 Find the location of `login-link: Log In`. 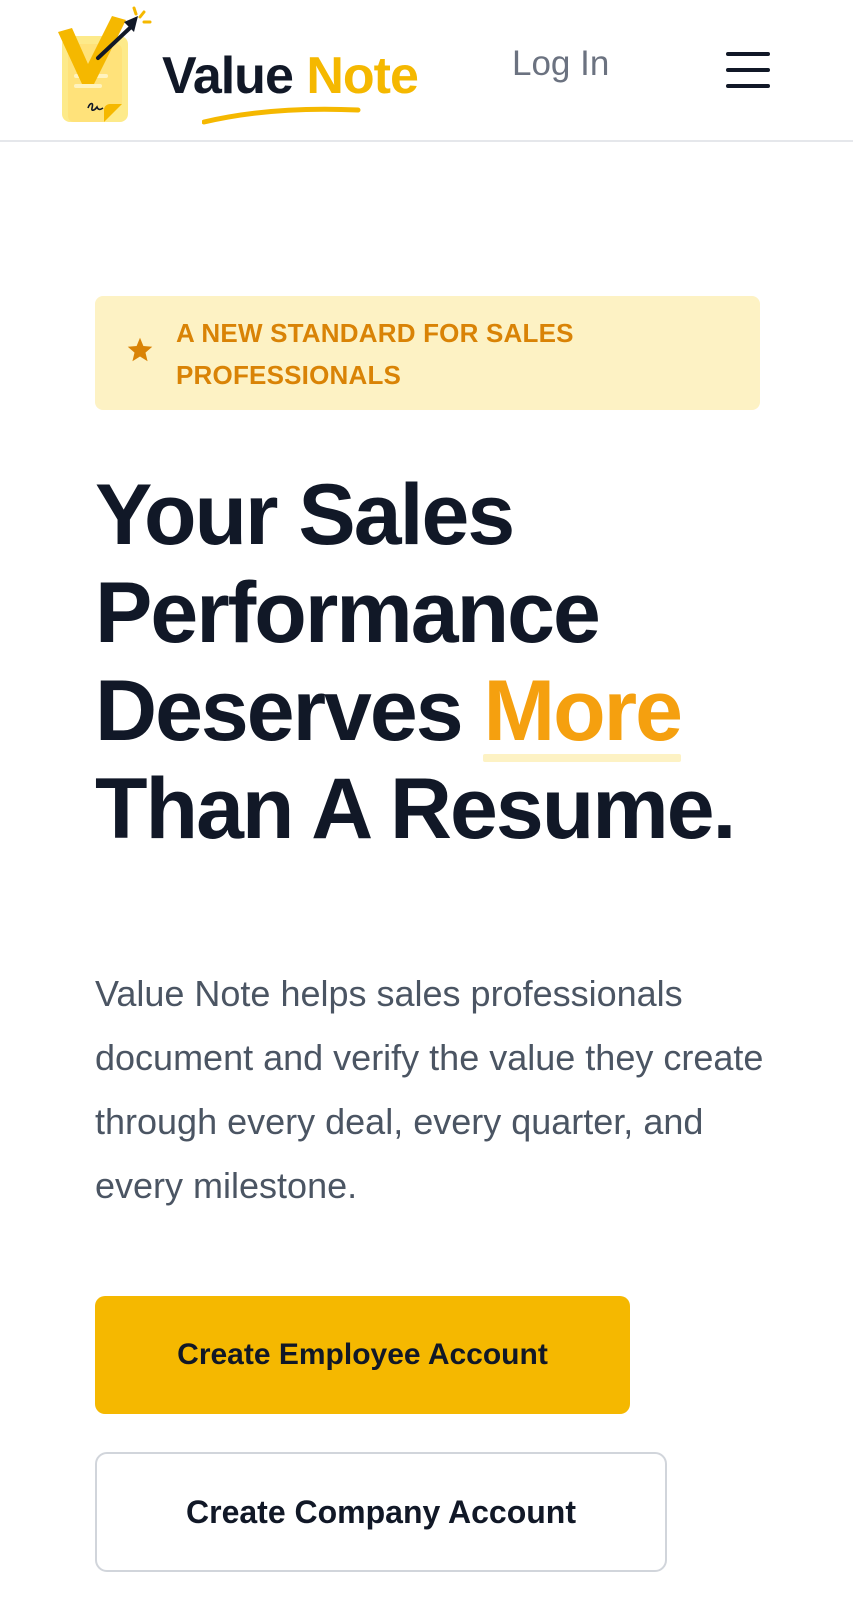

login-link: Log In is located at coordinates (560, 64).